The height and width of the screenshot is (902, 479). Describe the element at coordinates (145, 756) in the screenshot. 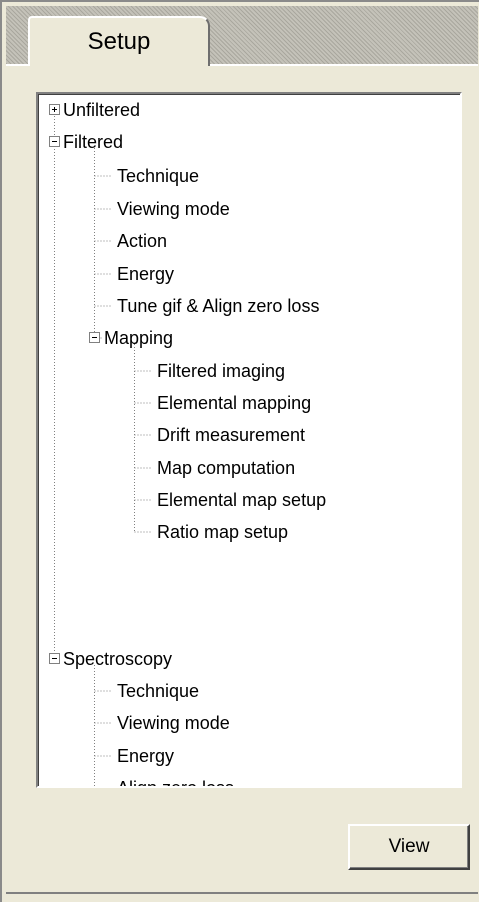

I see `tree-item-spectroscopy-energy: Energy` at that location.